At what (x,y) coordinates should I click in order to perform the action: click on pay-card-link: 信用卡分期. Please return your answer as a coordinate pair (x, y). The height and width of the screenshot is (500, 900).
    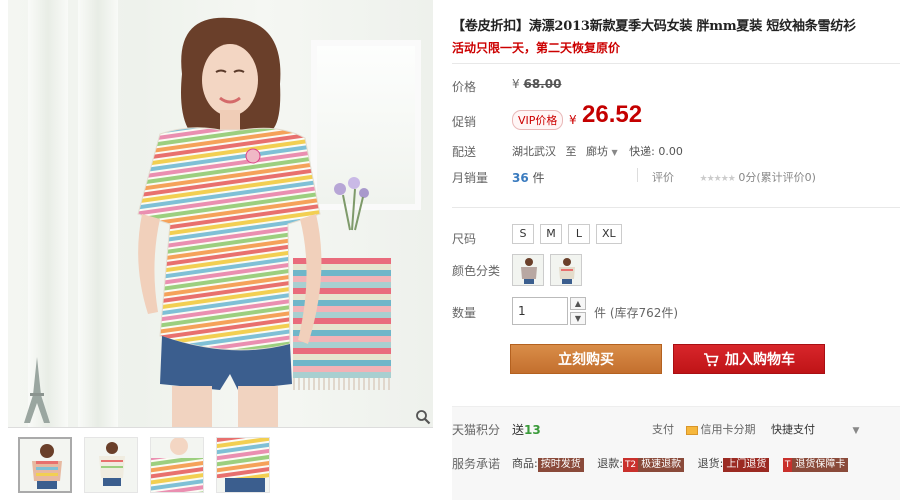
    Looking at the image, I should click on (728, 429).